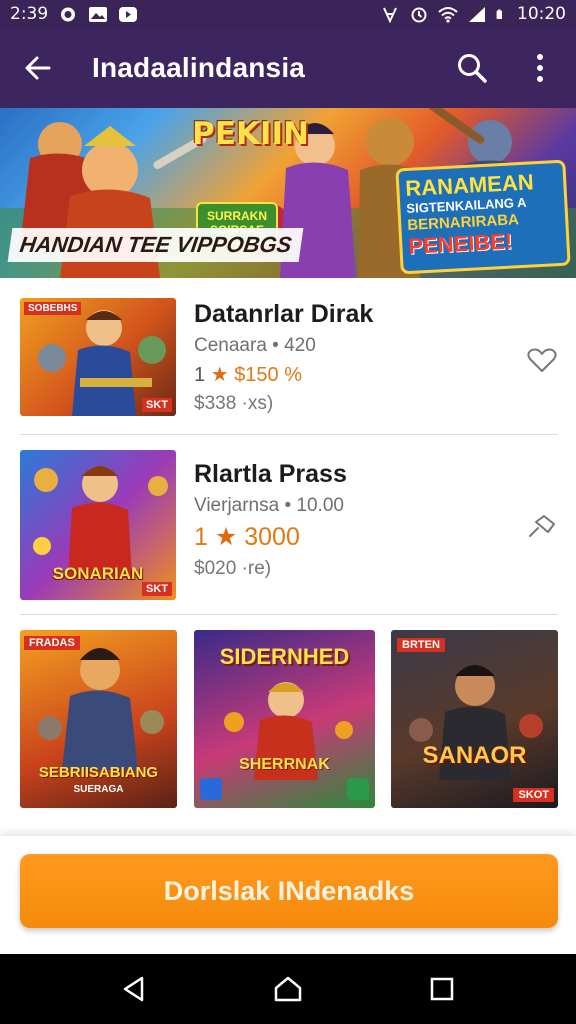 This screenshot has width=576, height=1024. I want to click on nav-recent-button, so click(442, 989).